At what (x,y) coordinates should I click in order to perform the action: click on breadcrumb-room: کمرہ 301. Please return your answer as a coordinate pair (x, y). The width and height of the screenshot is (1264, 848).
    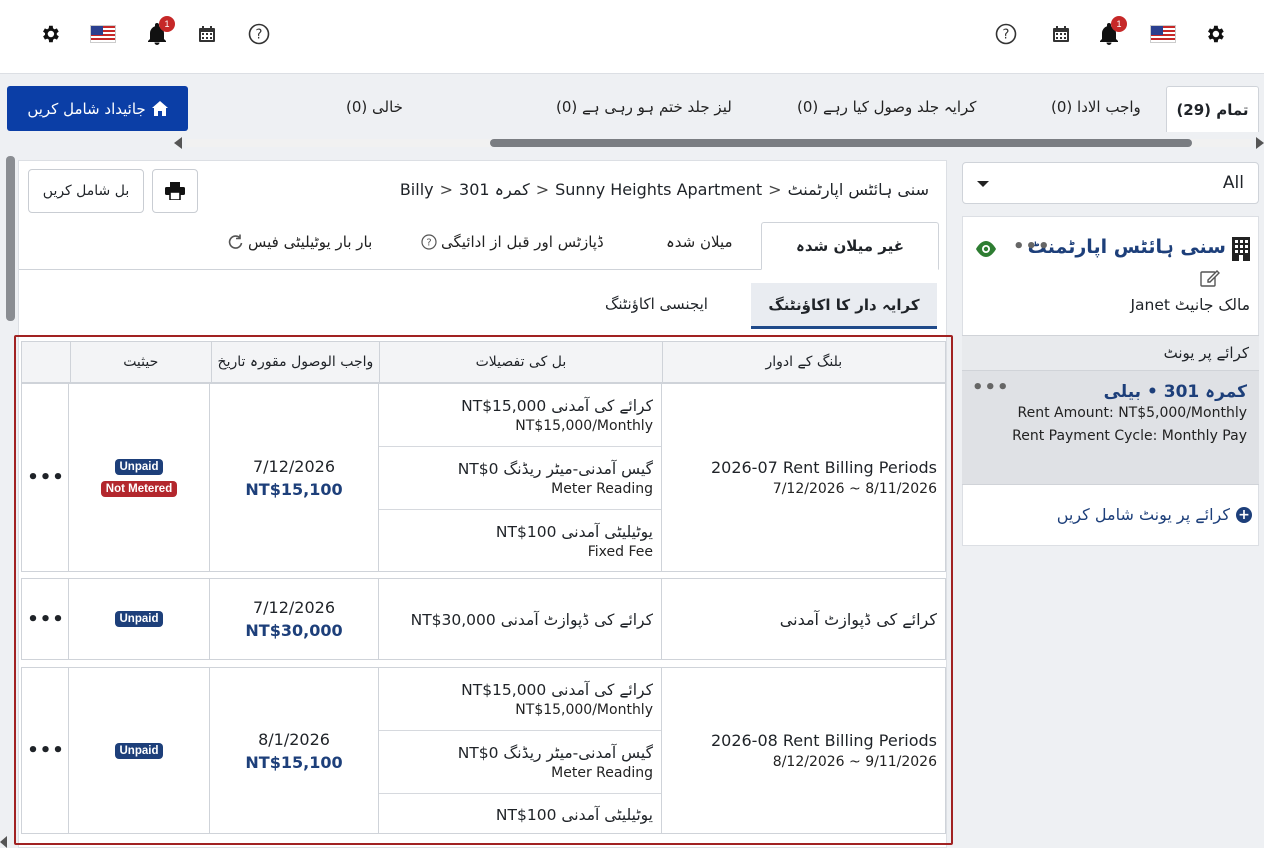
    Looking at the image, I should click on (494, 189).